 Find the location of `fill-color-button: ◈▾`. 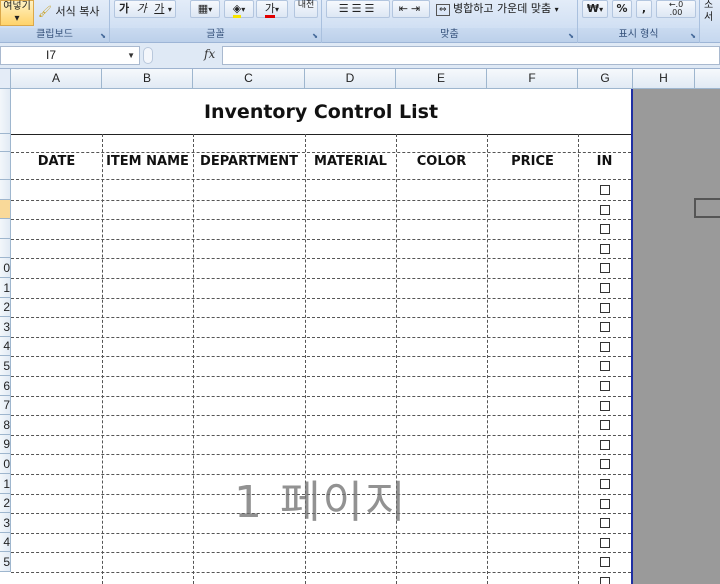

fill-color-button: ◈▾ is located at coordinates (239, 9).